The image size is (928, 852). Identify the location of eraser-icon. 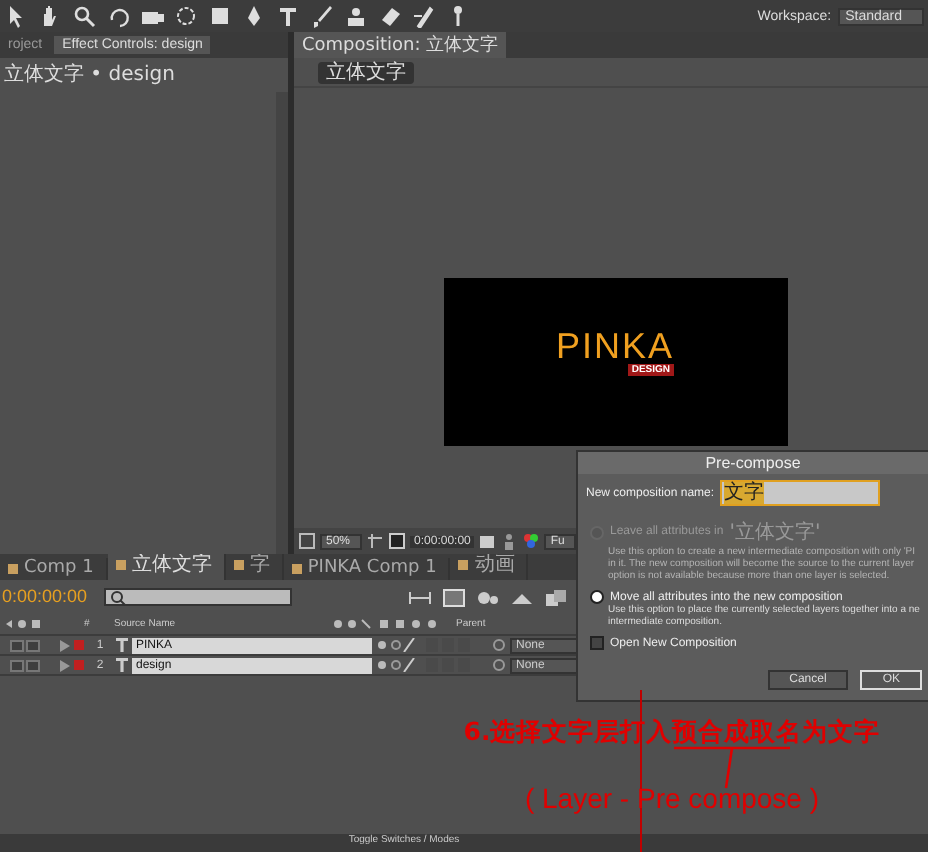
(390, 16).